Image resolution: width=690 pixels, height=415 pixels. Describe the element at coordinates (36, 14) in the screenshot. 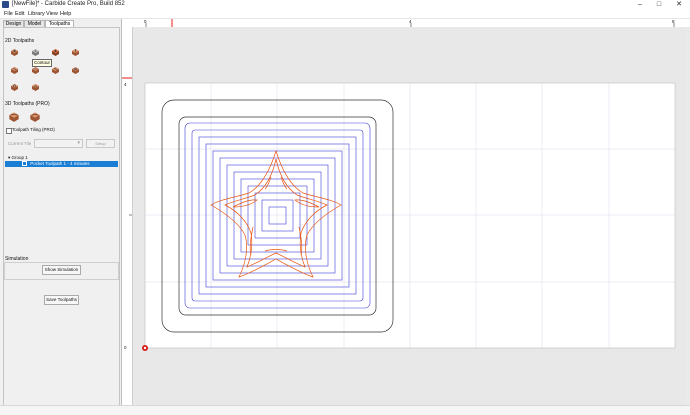

I see `menu-library: Library` at that location.